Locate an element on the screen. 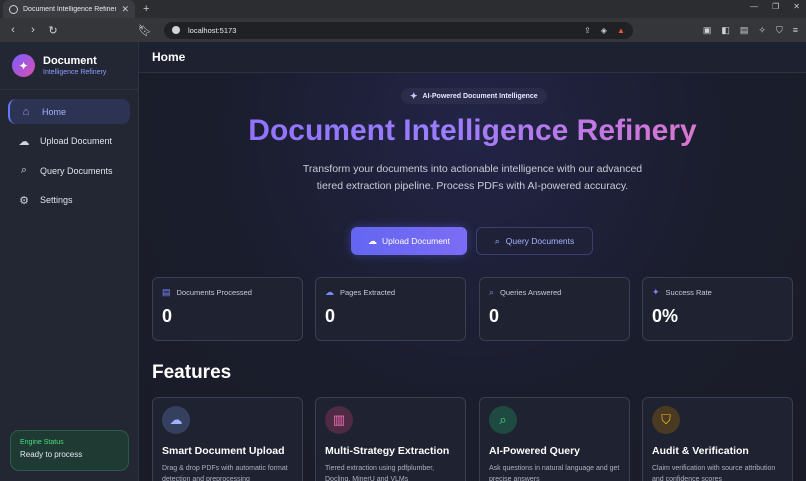 Image resolution: width=806 pixels, height=481 pixels. engine-status-value: Ready to process is located at coordinates (51, 454).